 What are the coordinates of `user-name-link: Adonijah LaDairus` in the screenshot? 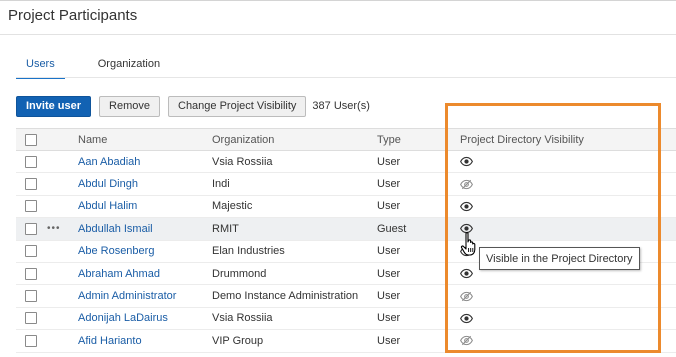 It's located at (123, 318).